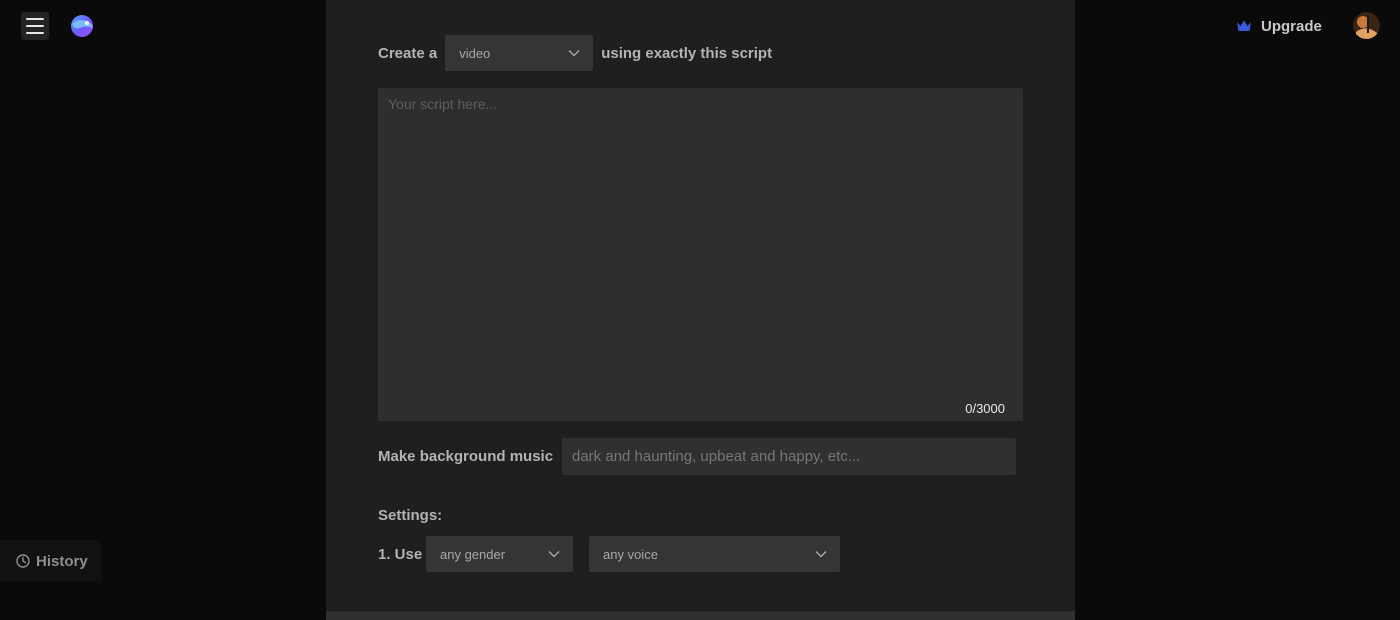 The width and height of the screenshot is (1400, 620). What do you see at coordinates (1291, 26) in the screenshot?
I see `upgrade-label: Upgrade` at bounding box center [1291, 26].